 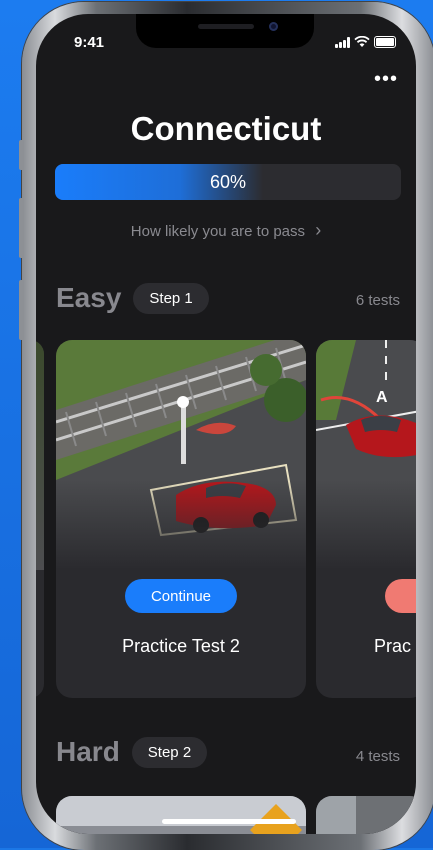 I want to click on home-indicator, so click(x=229, y=821).